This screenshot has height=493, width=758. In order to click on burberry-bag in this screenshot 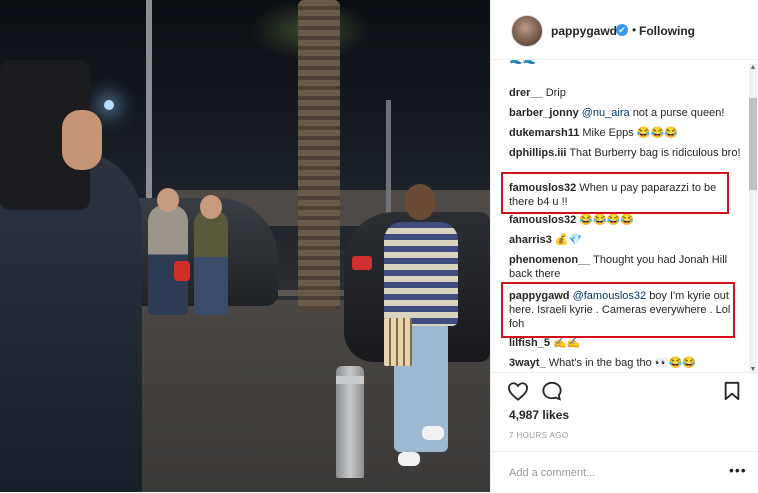, I will do `click(398, 342)`.